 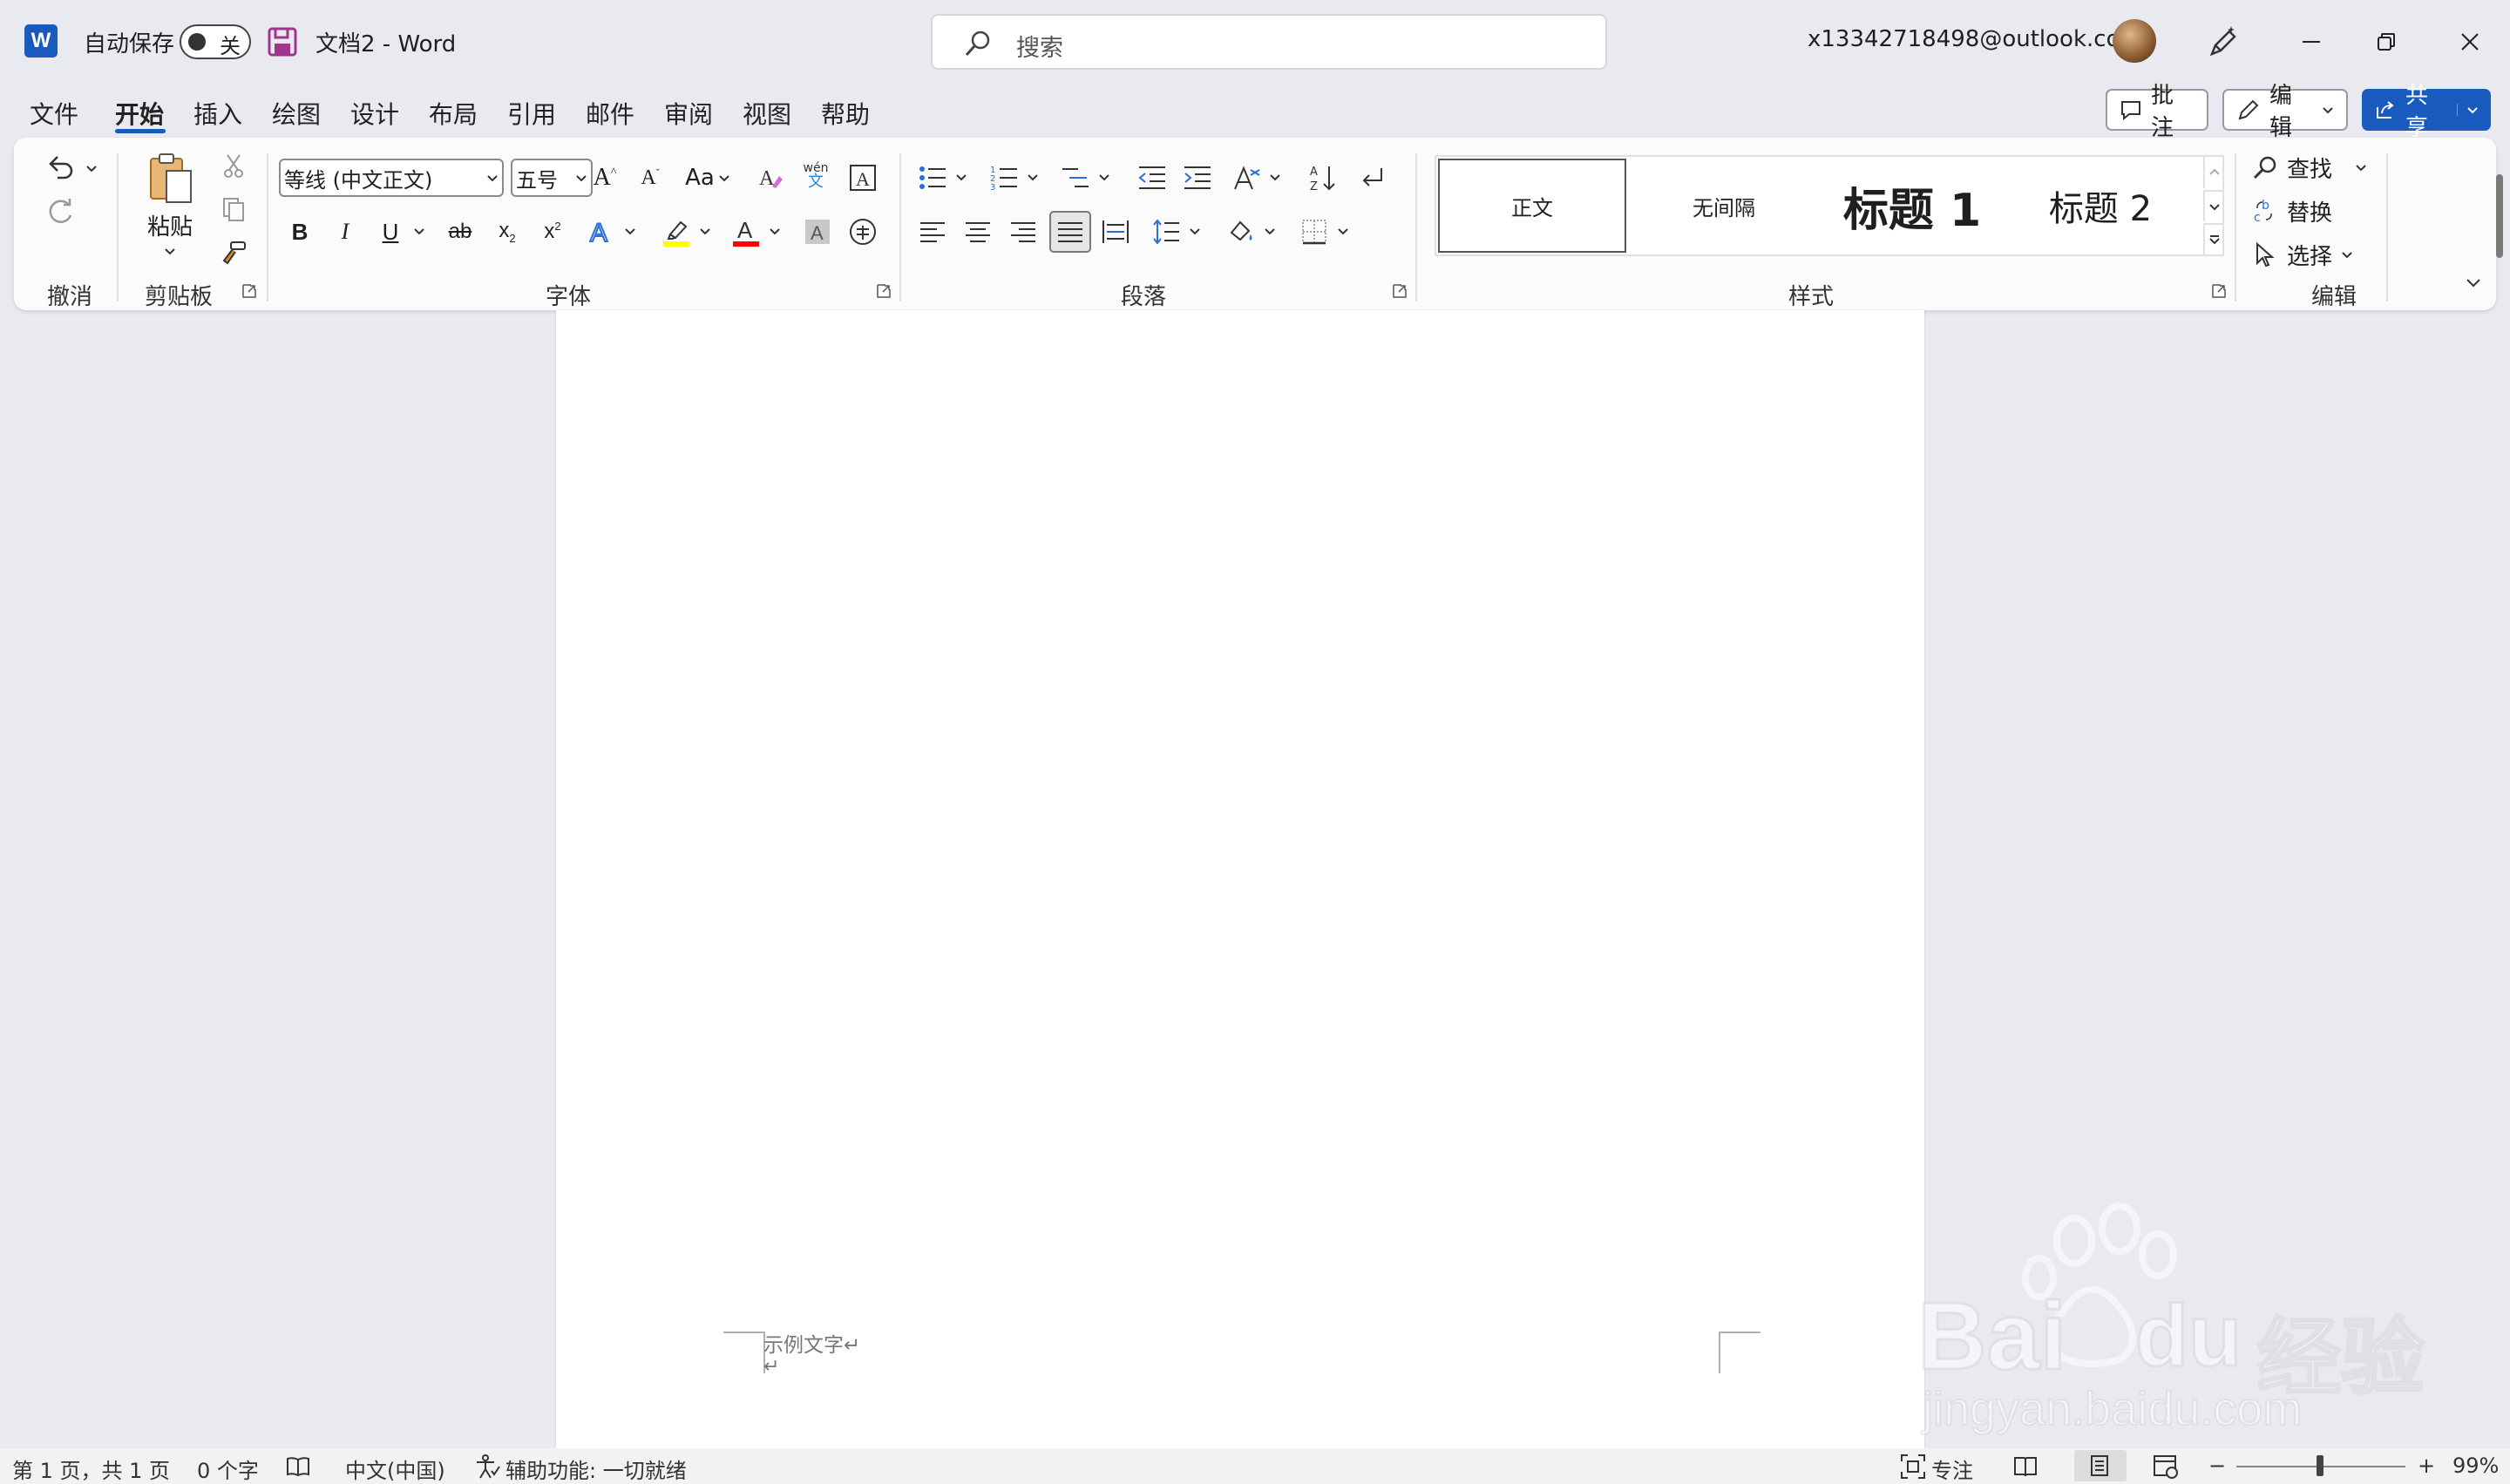 What do you see at coordinates (1070, 232) in the screenshot?
I see `justify-button` at bounding box center [1070, 232].